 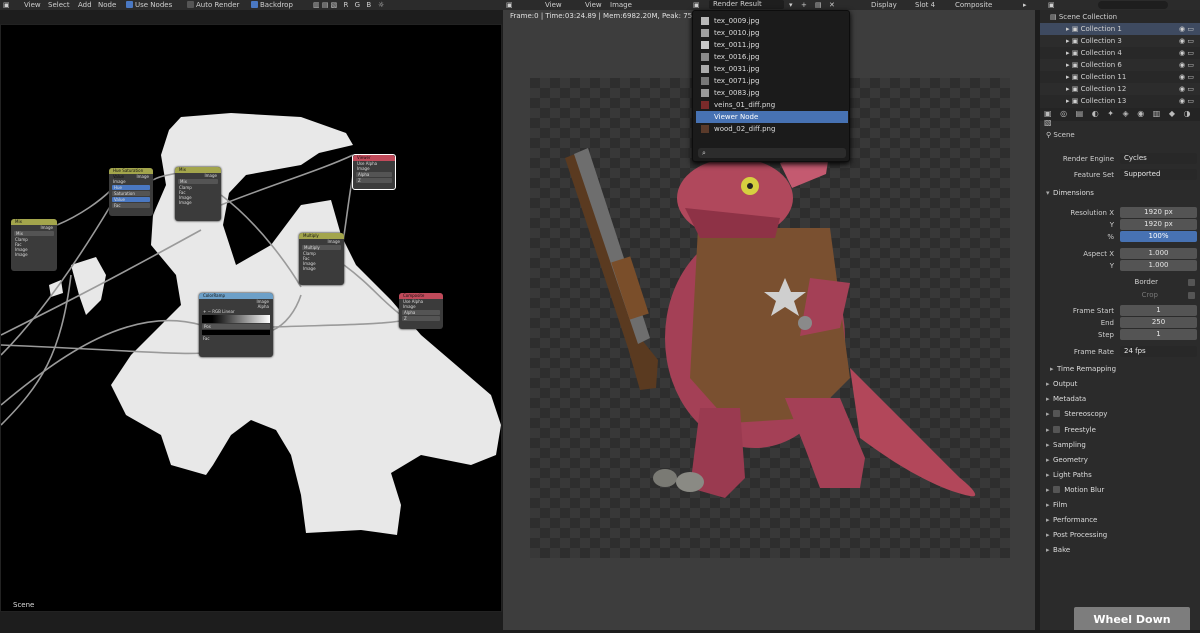 What do you see at coordinates (34, 245) in the screenshot?
I see `node-mix-1: Mix Image Mix Clamp Fac Image Image` at bounding box center [34, 245].